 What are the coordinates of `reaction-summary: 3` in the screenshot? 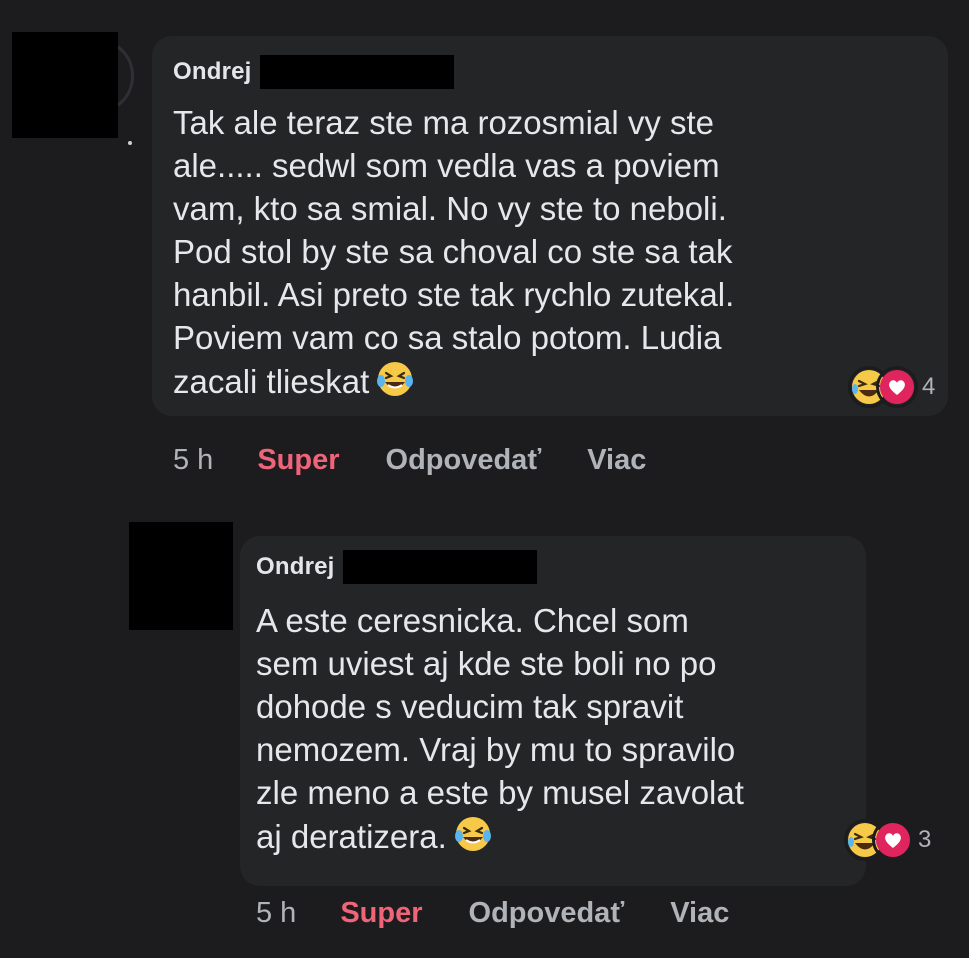 It's located at (887, 840).